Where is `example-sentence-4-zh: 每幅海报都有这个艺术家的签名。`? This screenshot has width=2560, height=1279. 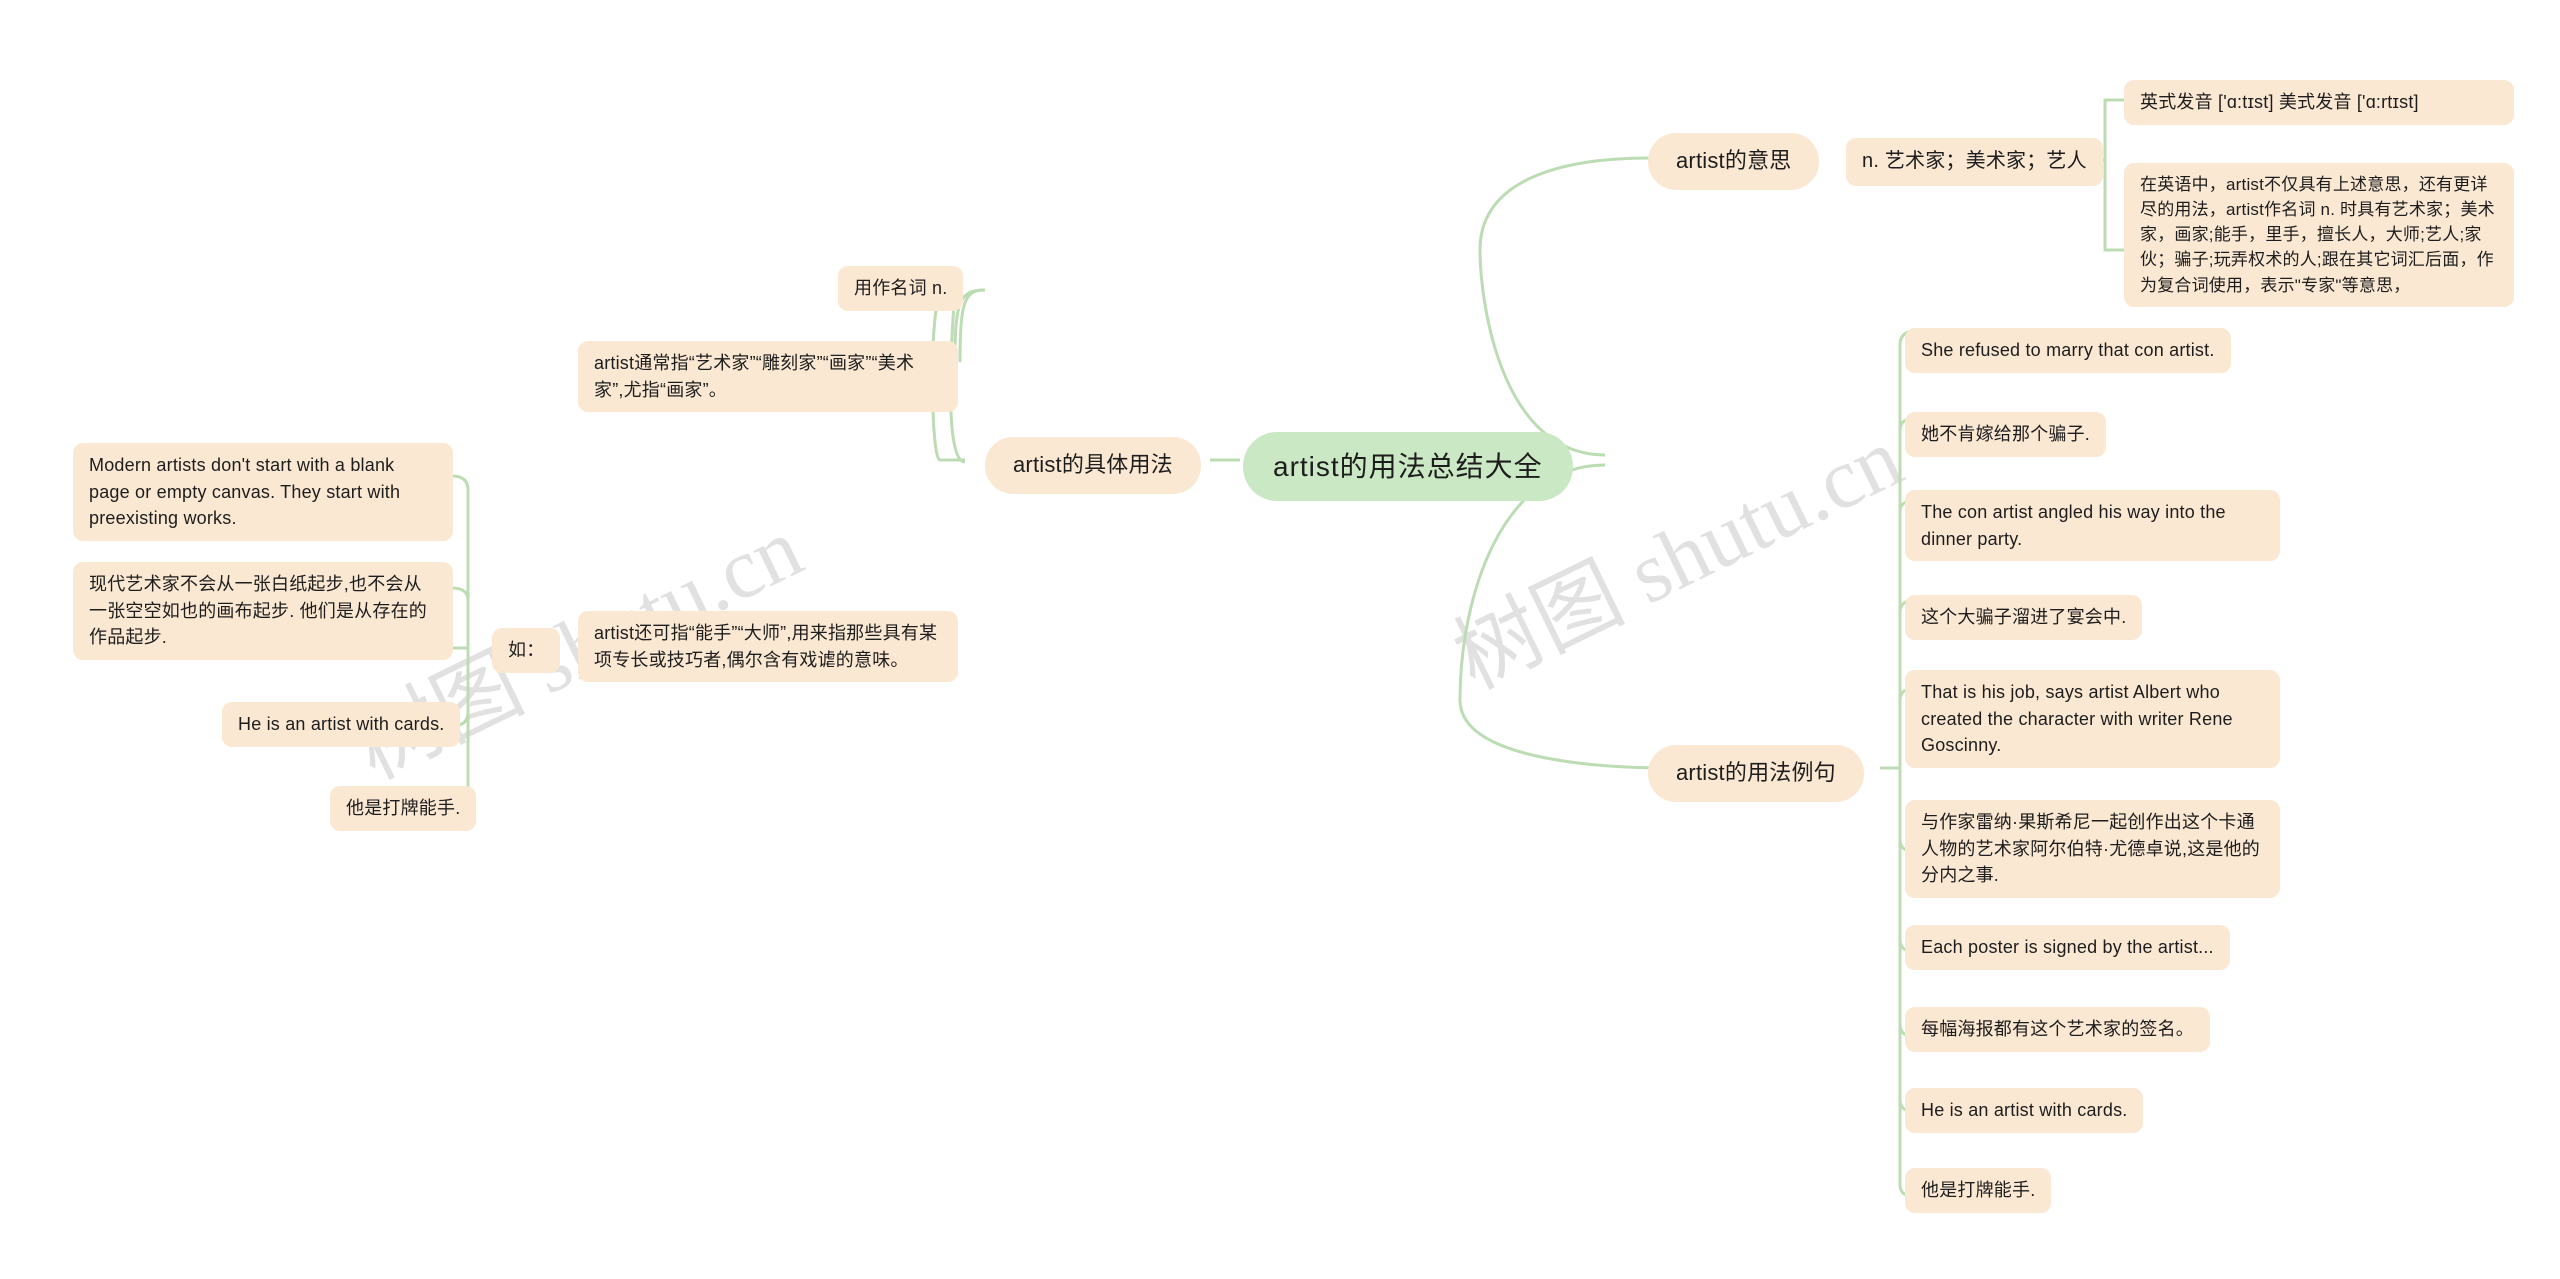
example-sentence-4-zh: 每幅海报都有这个艺术家的签名。 is located at coordinates (2057, 1029).